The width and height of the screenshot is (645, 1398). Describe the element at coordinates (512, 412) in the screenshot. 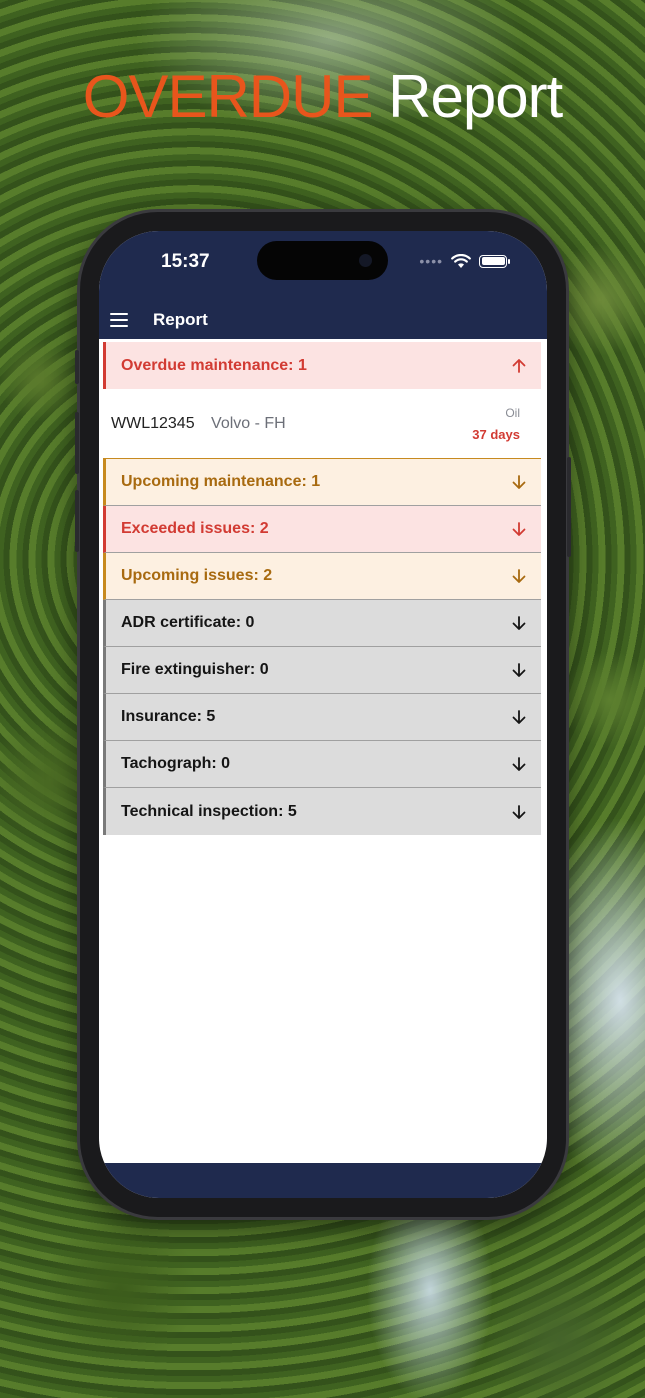

I see `maintenance-type: Oil` at that location.